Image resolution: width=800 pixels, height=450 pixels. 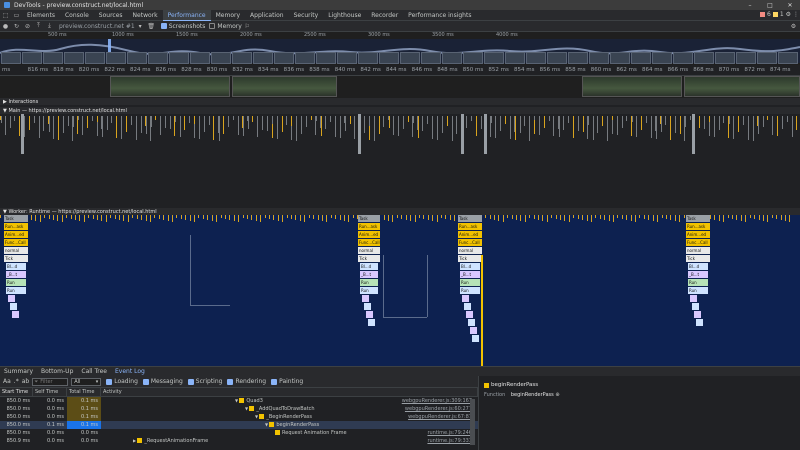 I want to click on upload-icon: ⤒, so click(x=38, y=26).